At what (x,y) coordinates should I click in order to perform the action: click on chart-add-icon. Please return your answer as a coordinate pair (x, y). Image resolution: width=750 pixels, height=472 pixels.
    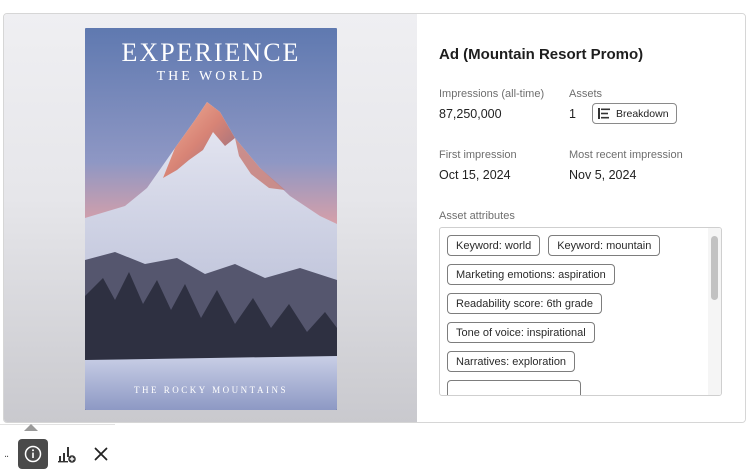
    Looking at the image, I should click on (67, 455).